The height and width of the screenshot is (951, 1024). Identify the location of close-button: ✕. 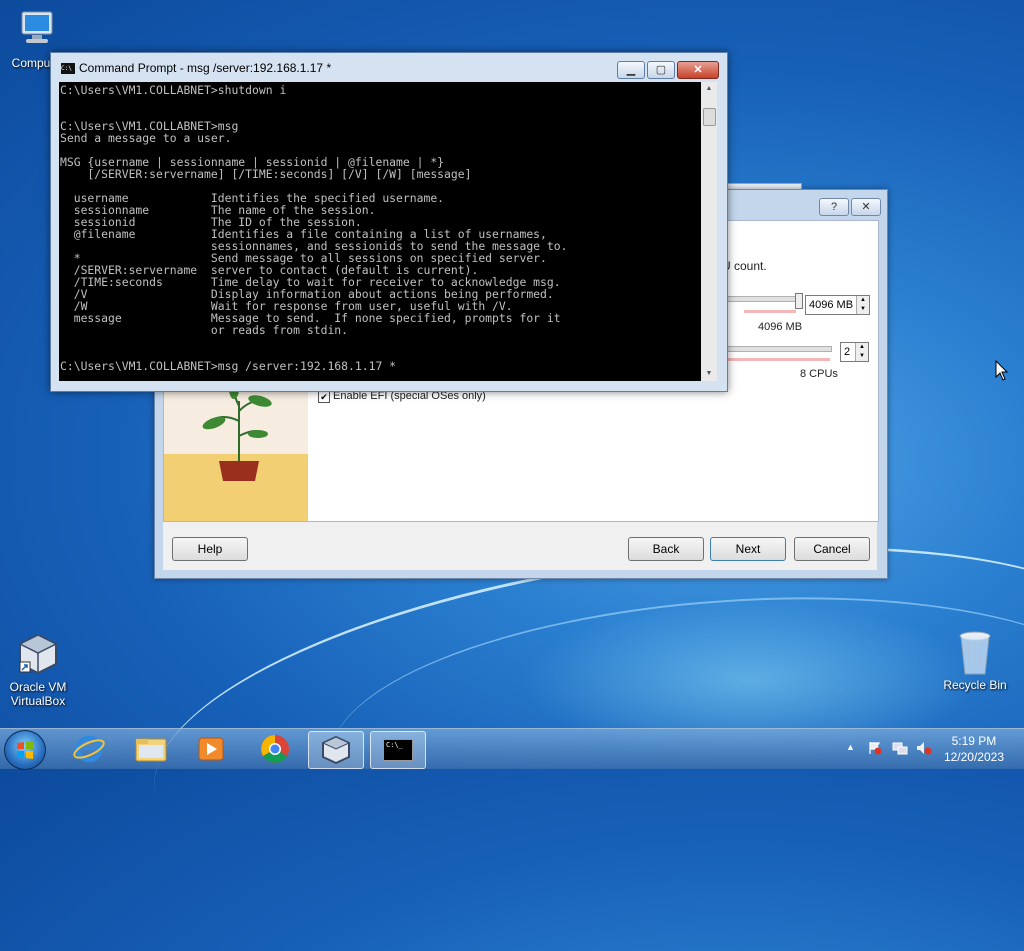
(698, 70).